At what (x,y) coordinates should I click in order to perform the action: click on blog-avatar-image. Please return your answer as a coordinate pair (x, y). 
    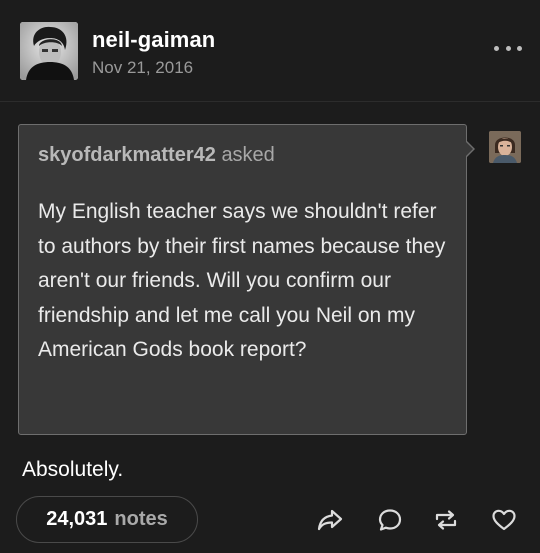
    Looking at the image, I should click on (49, 51).